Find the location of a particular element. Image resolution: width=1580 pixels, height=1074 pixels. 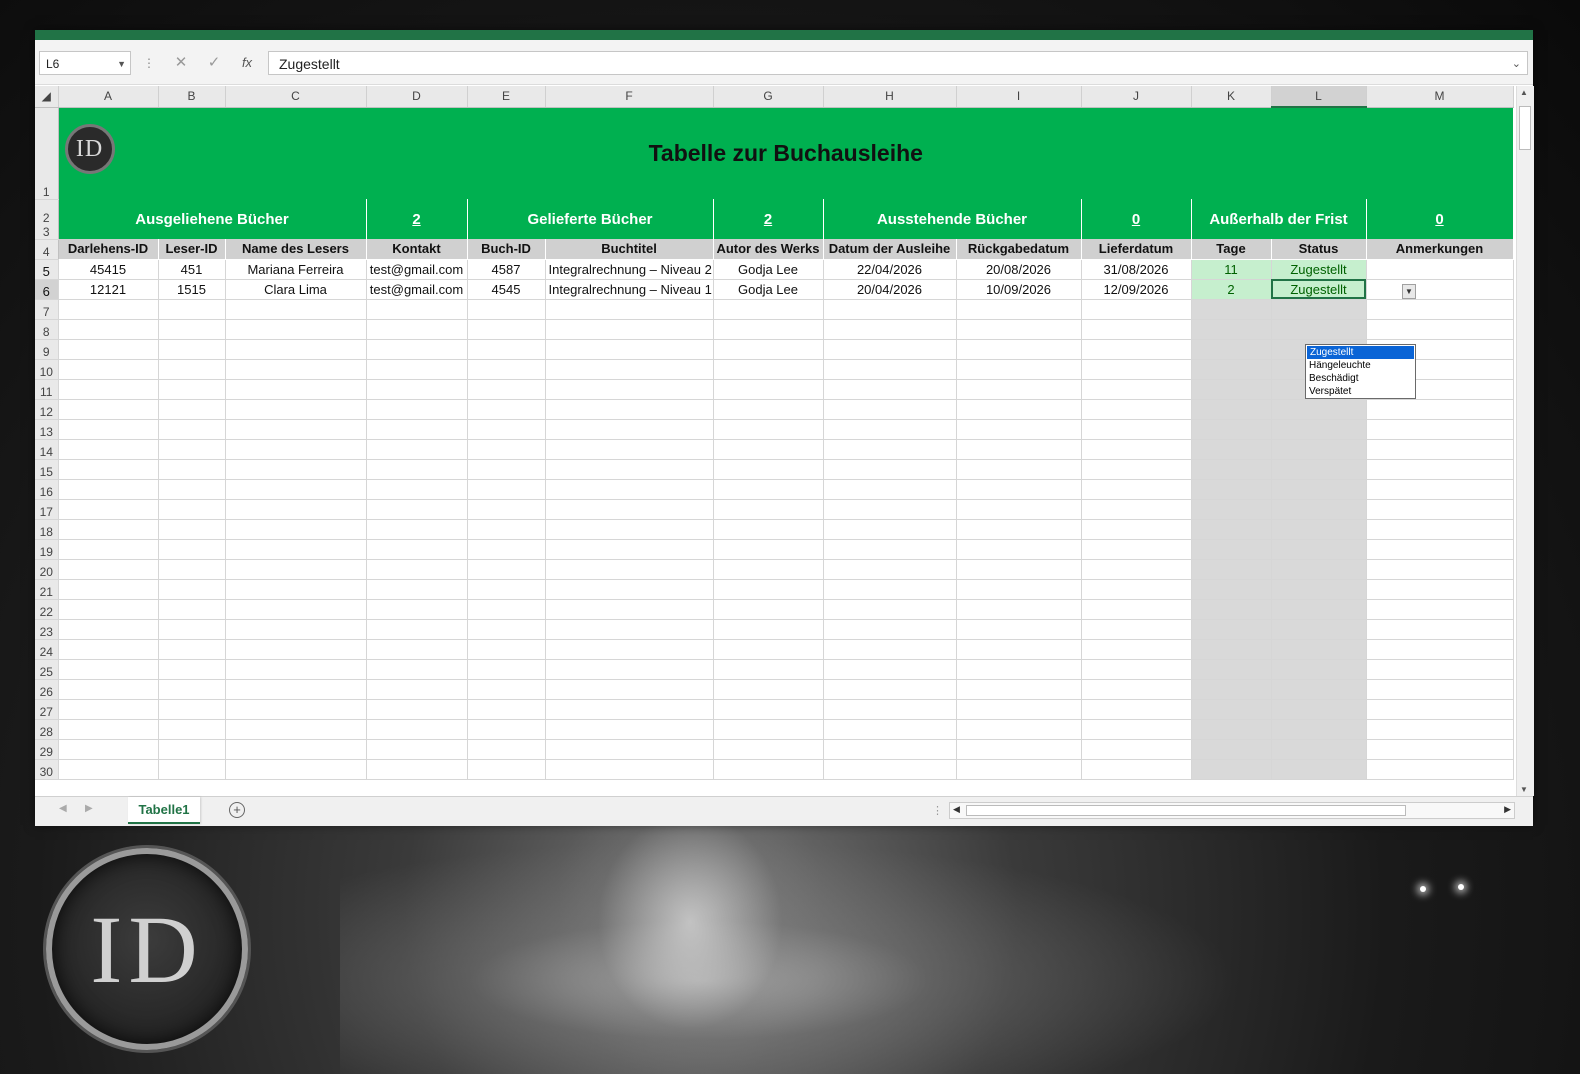

expand-formula-icon: ⌄ is located at coordinates (1516, 64).